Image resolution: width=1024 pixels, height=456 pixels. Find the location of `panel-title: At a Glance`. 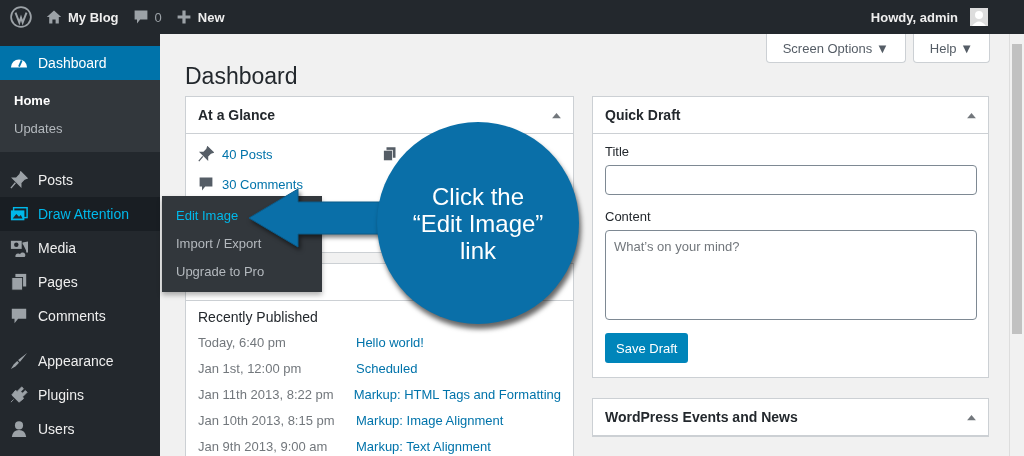

panel-title: At a Glance is located at coordinates (237, 115).